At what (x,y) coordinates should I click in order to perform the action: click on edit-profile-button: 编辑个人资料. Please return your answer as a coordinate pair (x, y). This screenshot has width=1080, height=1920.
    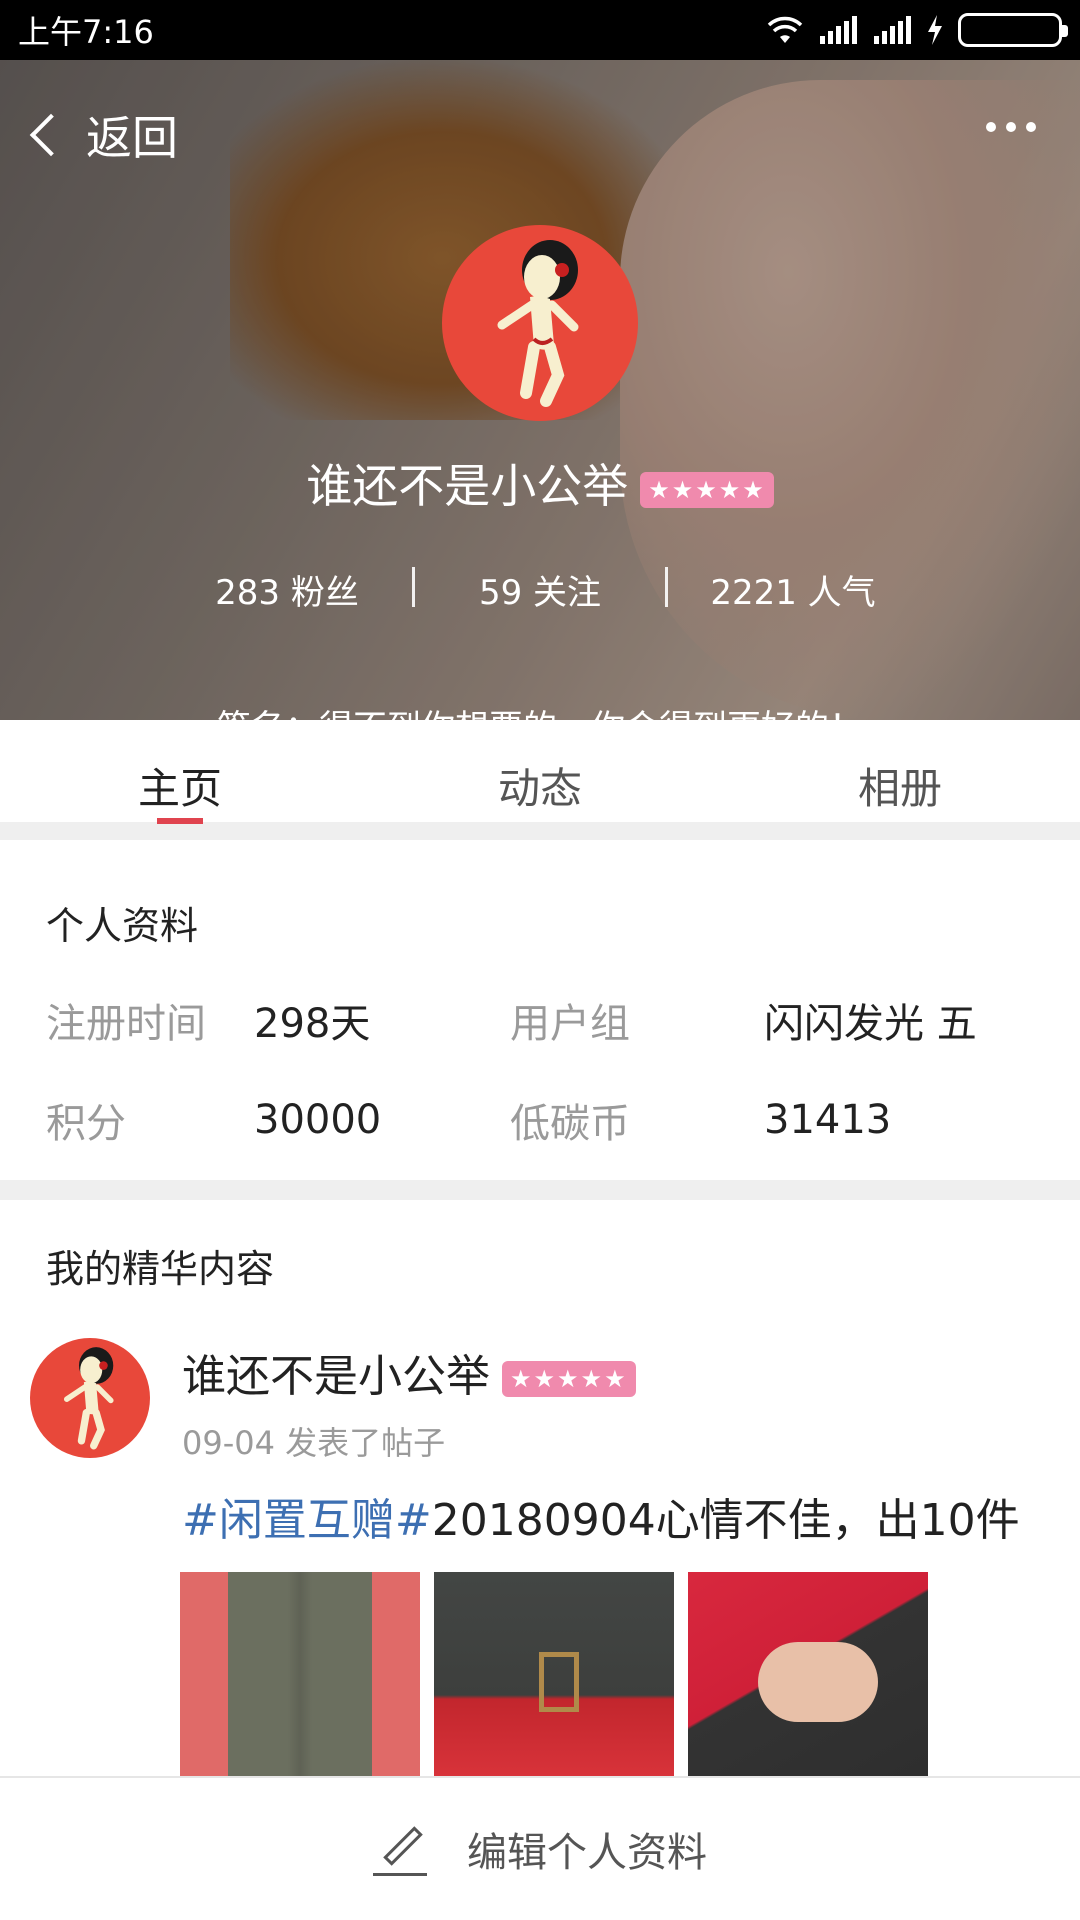
    Looking at the image, I should click on (540, 1848).